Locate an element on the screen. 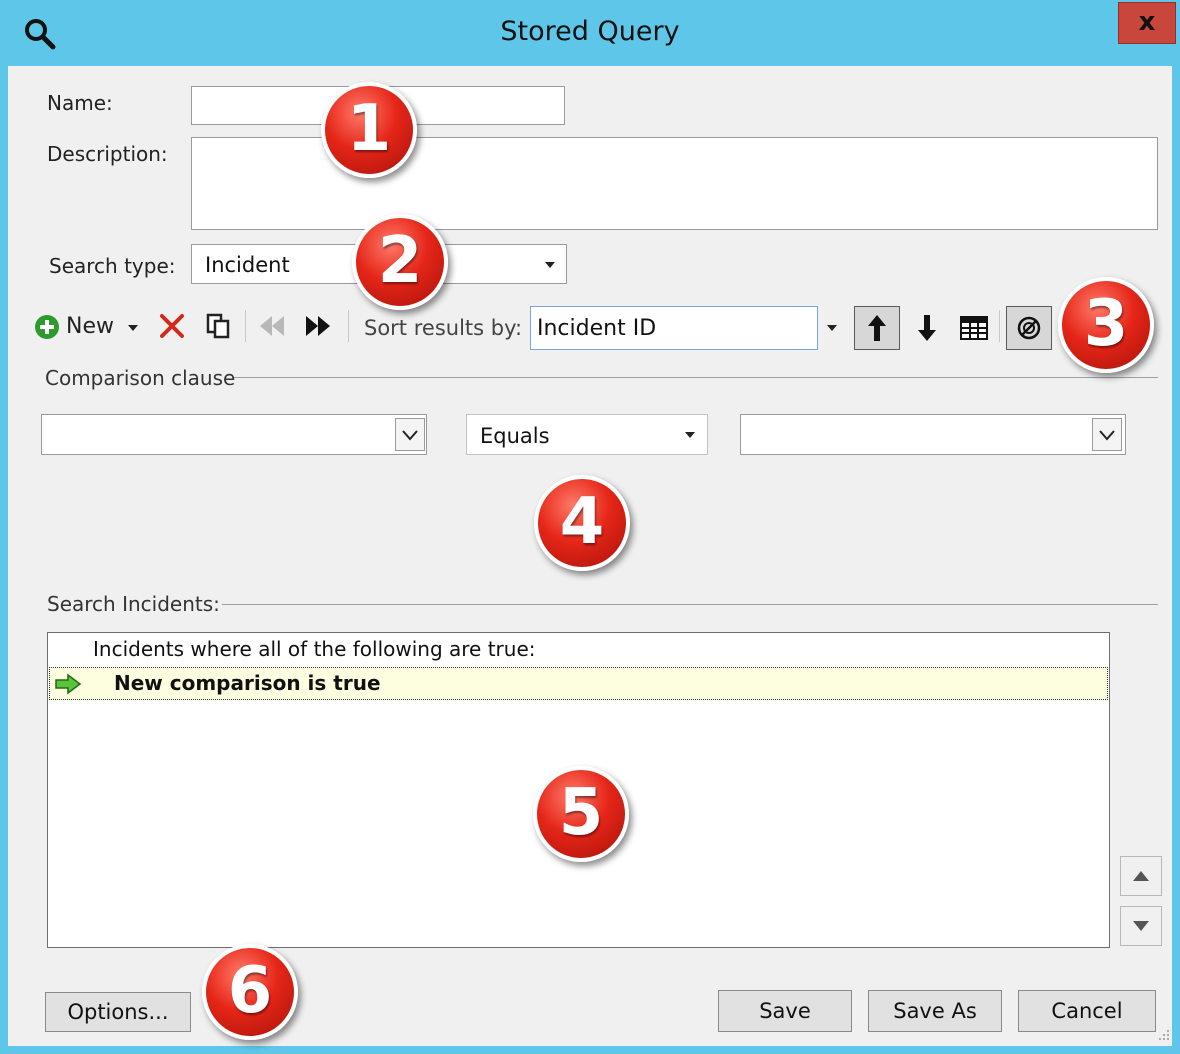 This screenshot has width=1180, height=1054. arrow-up-icon is located at coordinates (877, 328).